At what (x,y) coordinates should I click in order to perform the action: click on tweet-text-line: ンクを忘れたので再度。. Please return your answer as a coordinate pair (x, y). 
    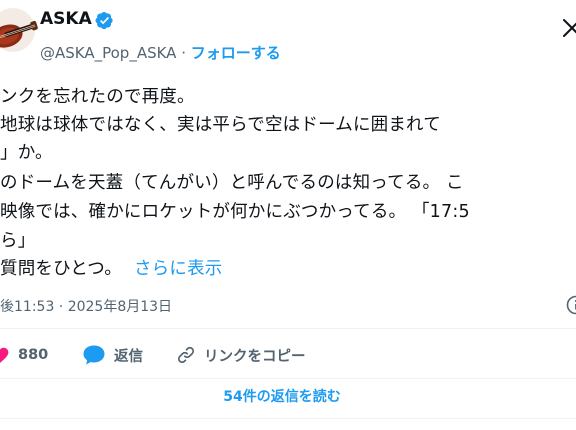
    Looking at the image, I should click on (97, 97).